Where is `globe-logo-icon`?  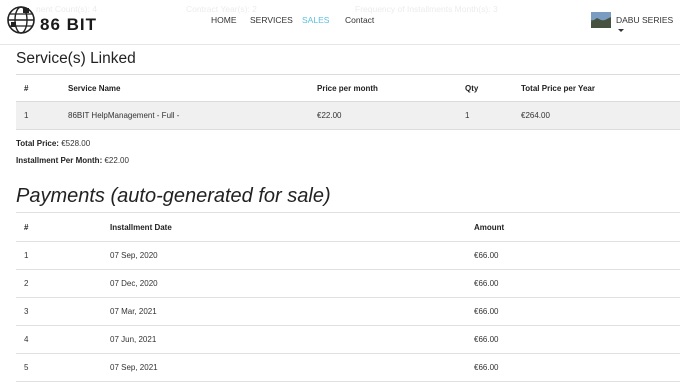
globe-logo-icon is located at coordinates (21, 20).